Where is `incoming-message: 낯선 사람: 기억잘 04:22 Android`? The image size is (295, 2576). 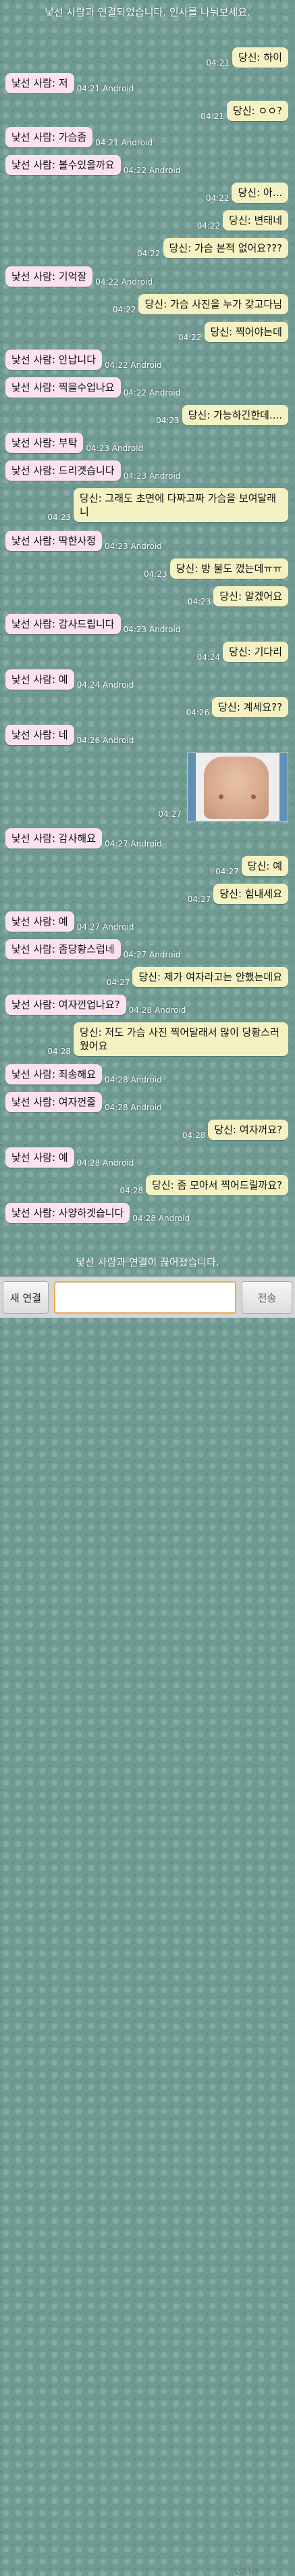
incoming-message: 낯선 사람: 기억잘 04:22 Android is located at coordinates (147, 277).